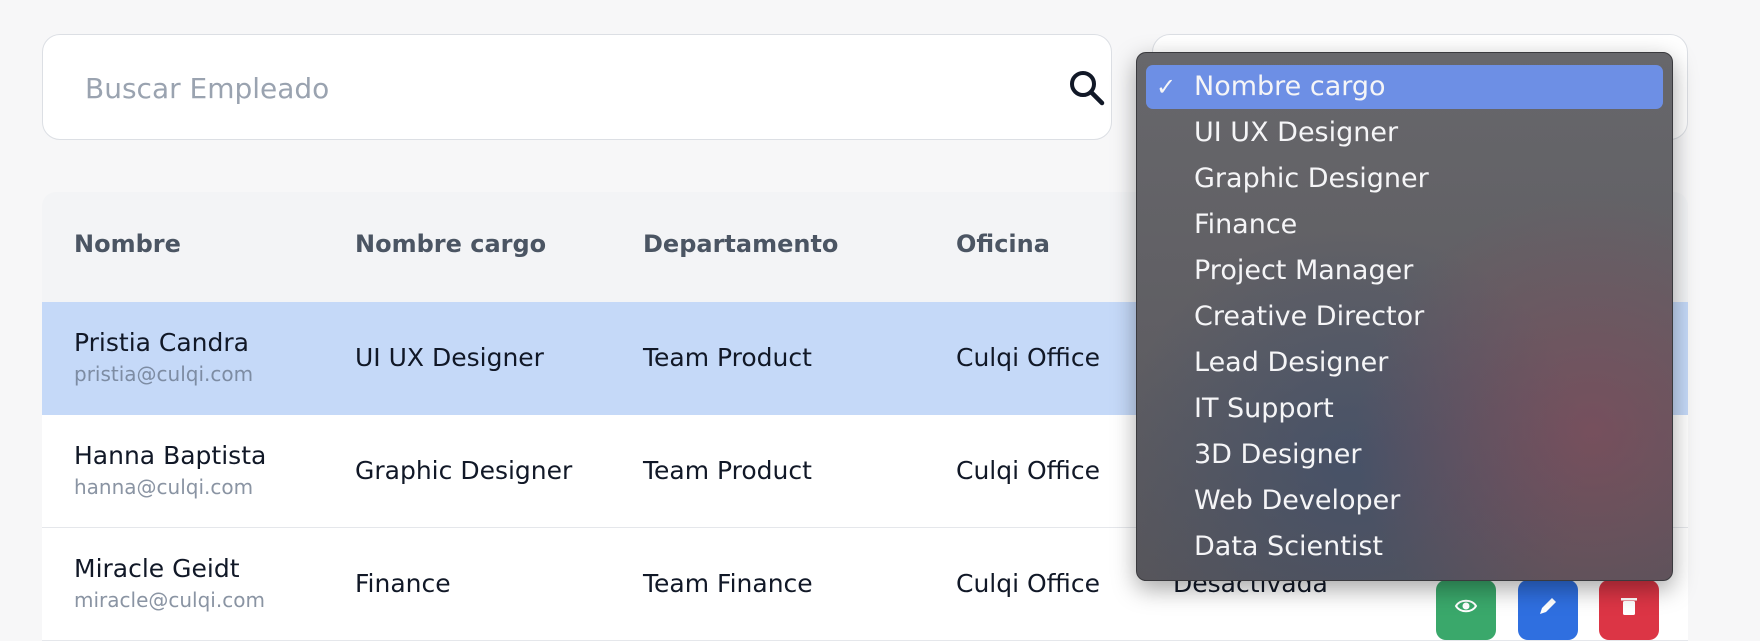 The height and width of the screenshot is (641, 1760). I want to click on dropdown-option-creative-director: Creative Director, so click(1404, 317).